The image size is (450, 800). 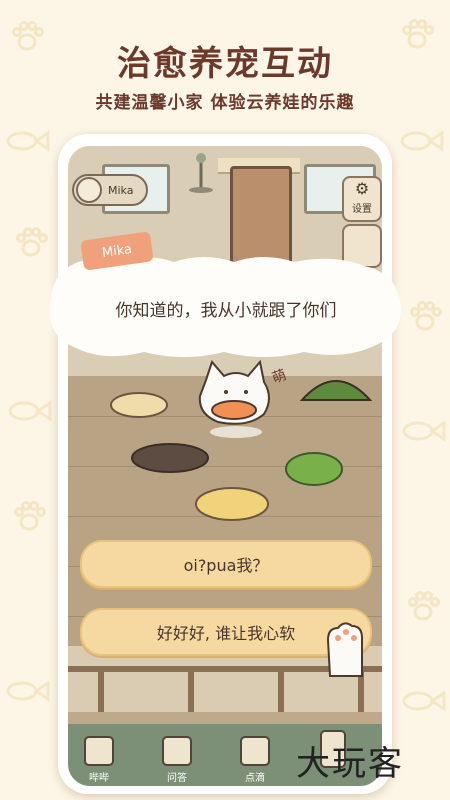 I want to click on note-icon, so click(x=177, y=751).